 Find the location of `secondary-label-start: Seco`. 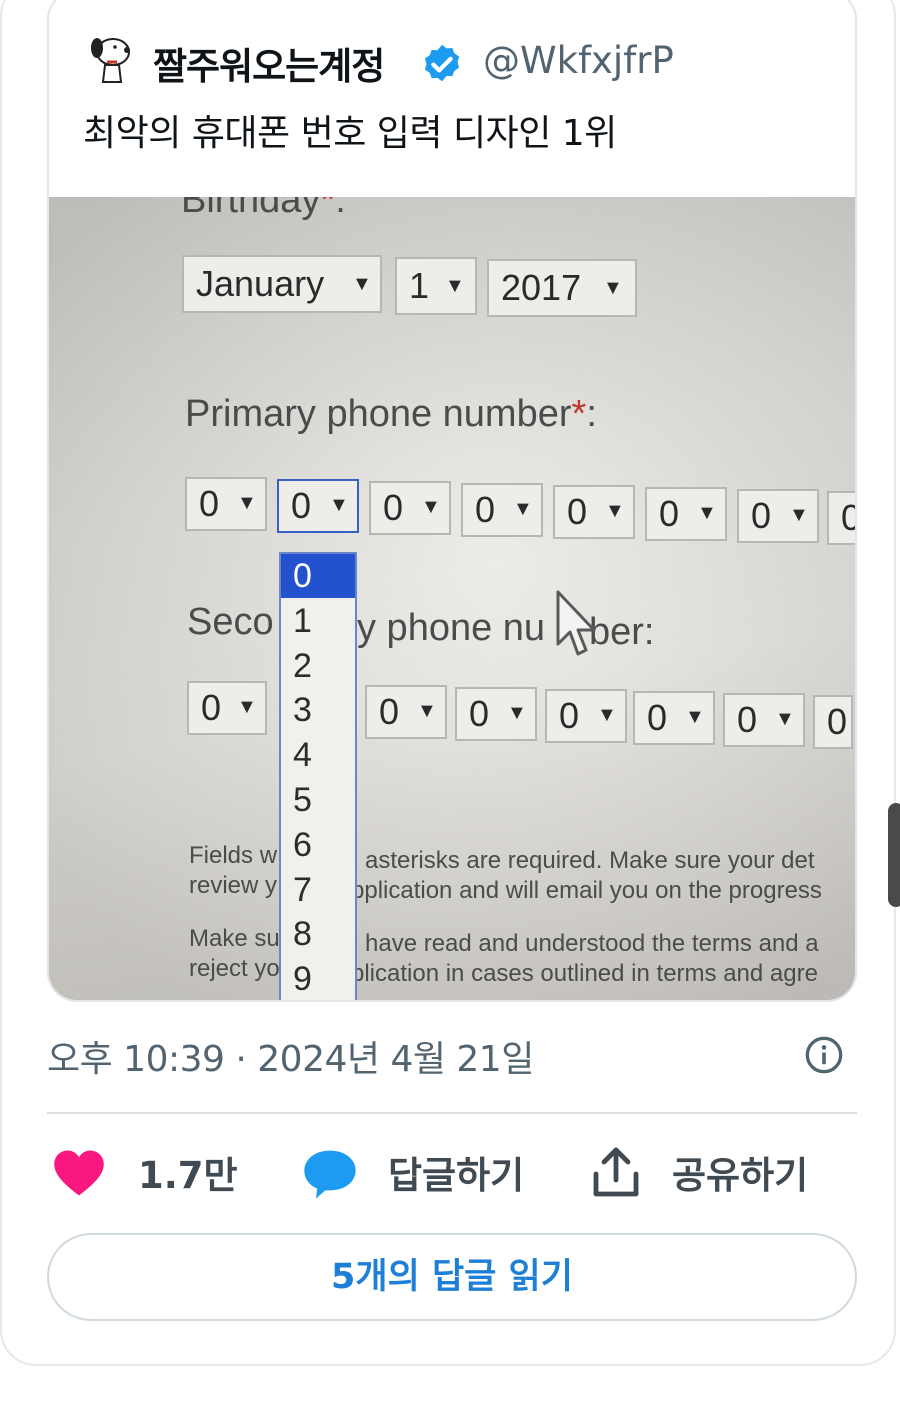

secondary-label-start: Seco is located at coordinates (230, 622).